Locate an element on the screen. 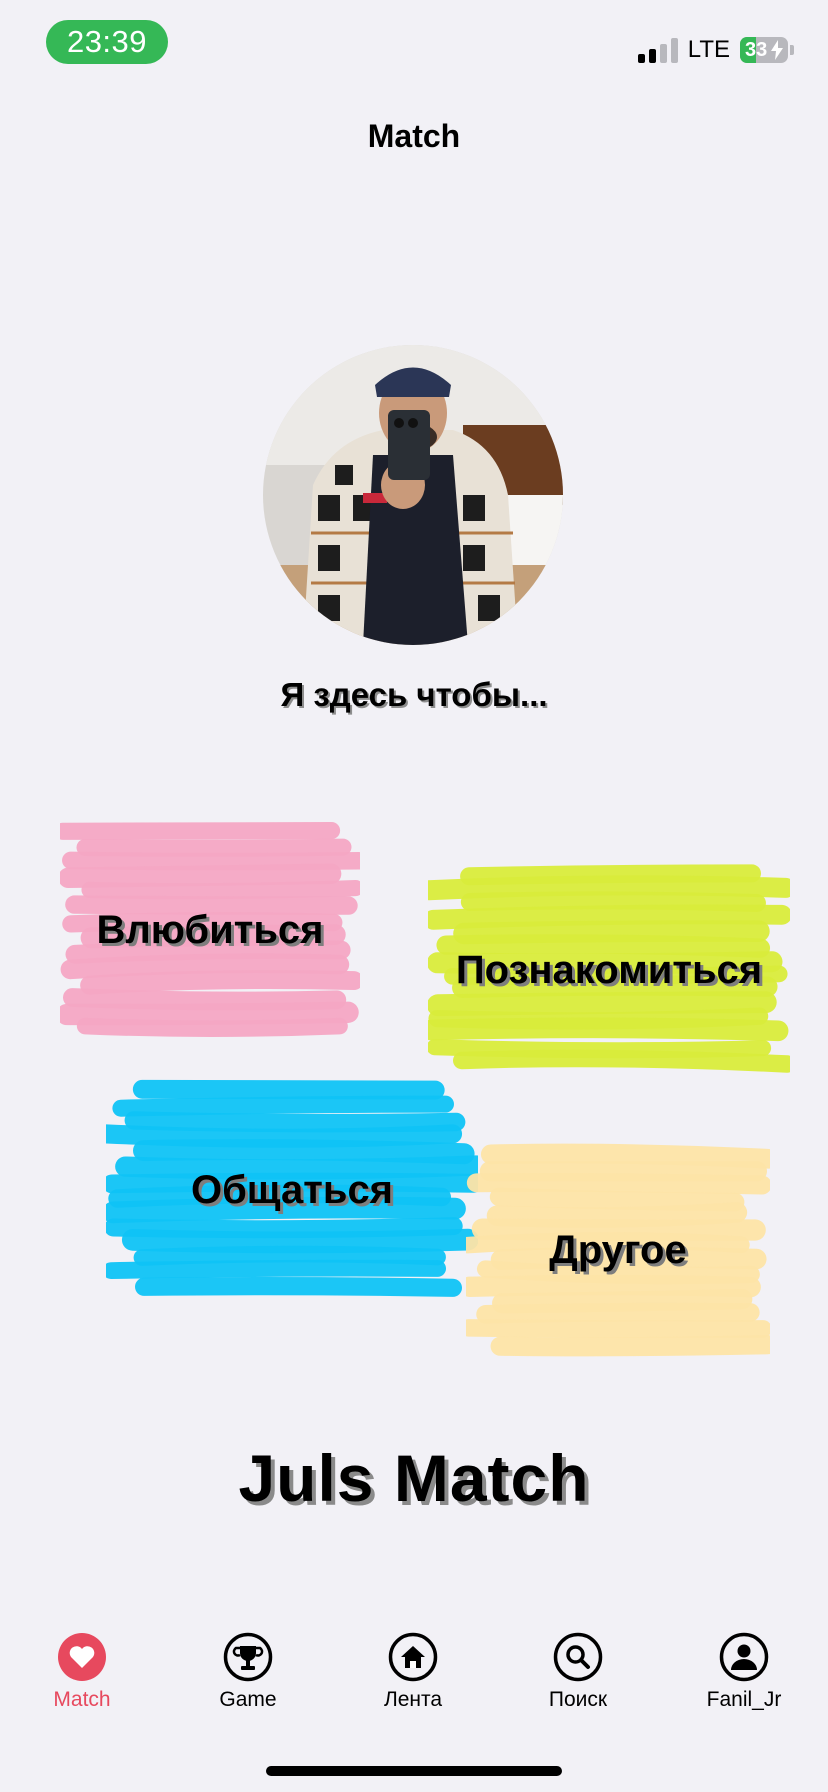  choice-label: Познакомиться is located at coordinates (609, 970).